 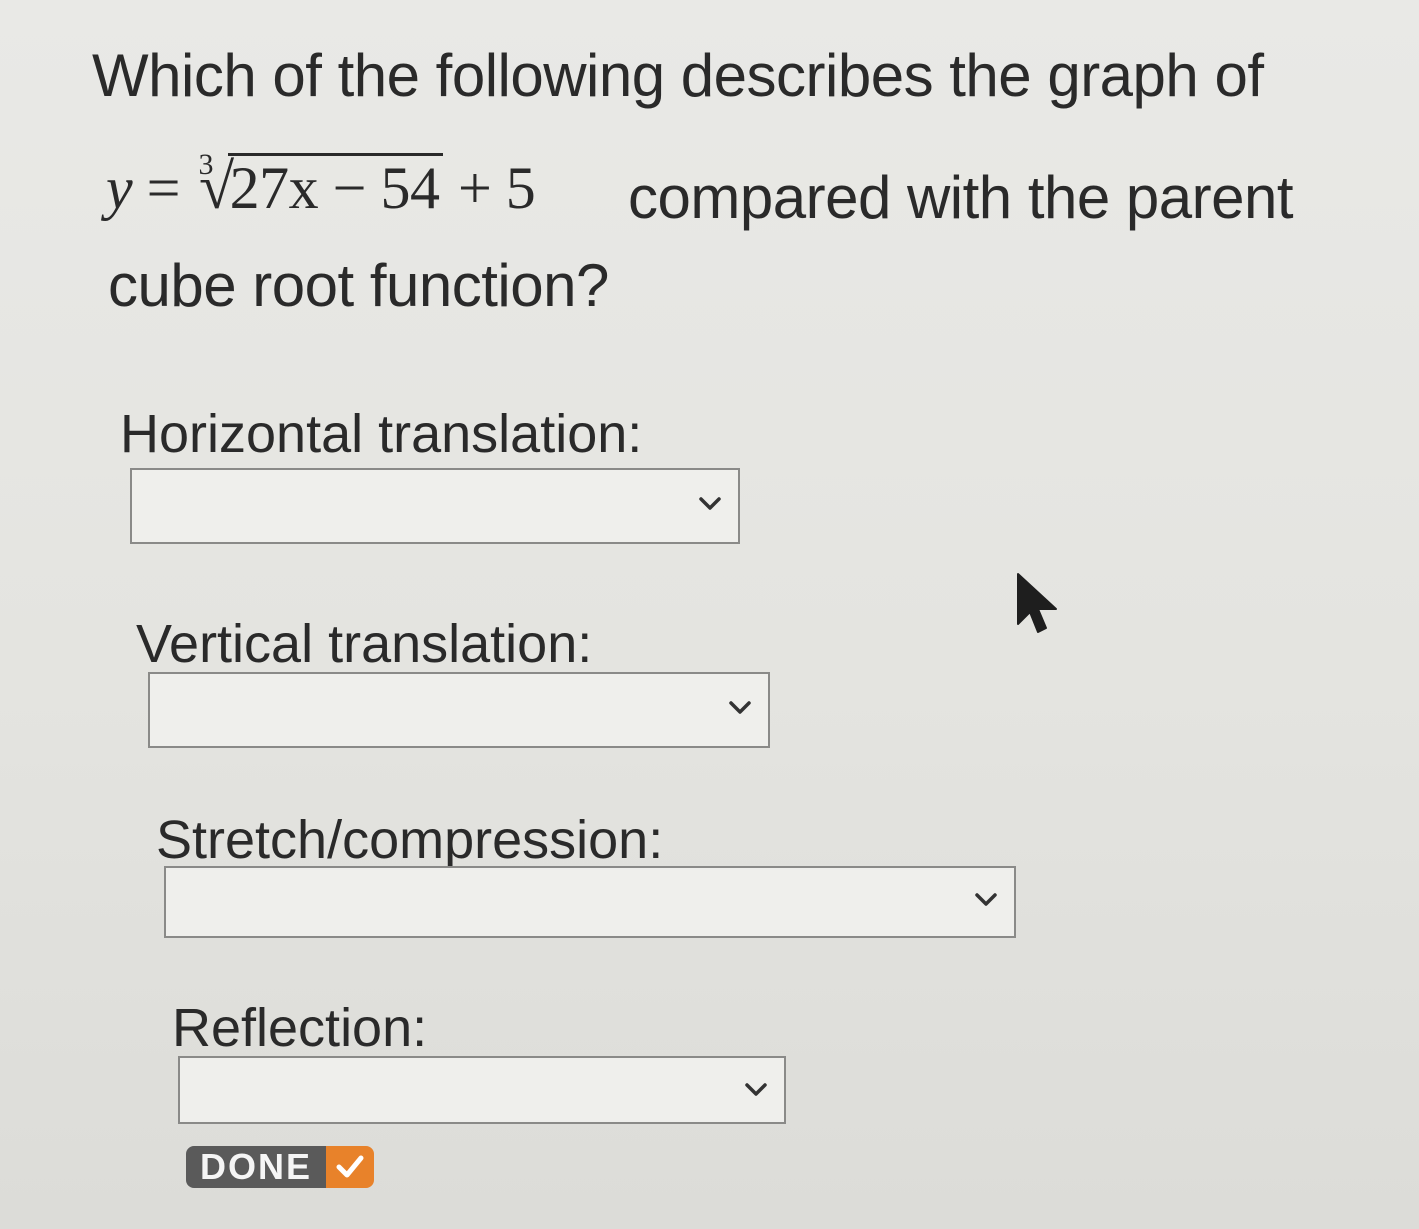 What do you see at coordinates (482, 1090) in the screenshot?
I see `reflection-select` at bounding box center [482, 1090].